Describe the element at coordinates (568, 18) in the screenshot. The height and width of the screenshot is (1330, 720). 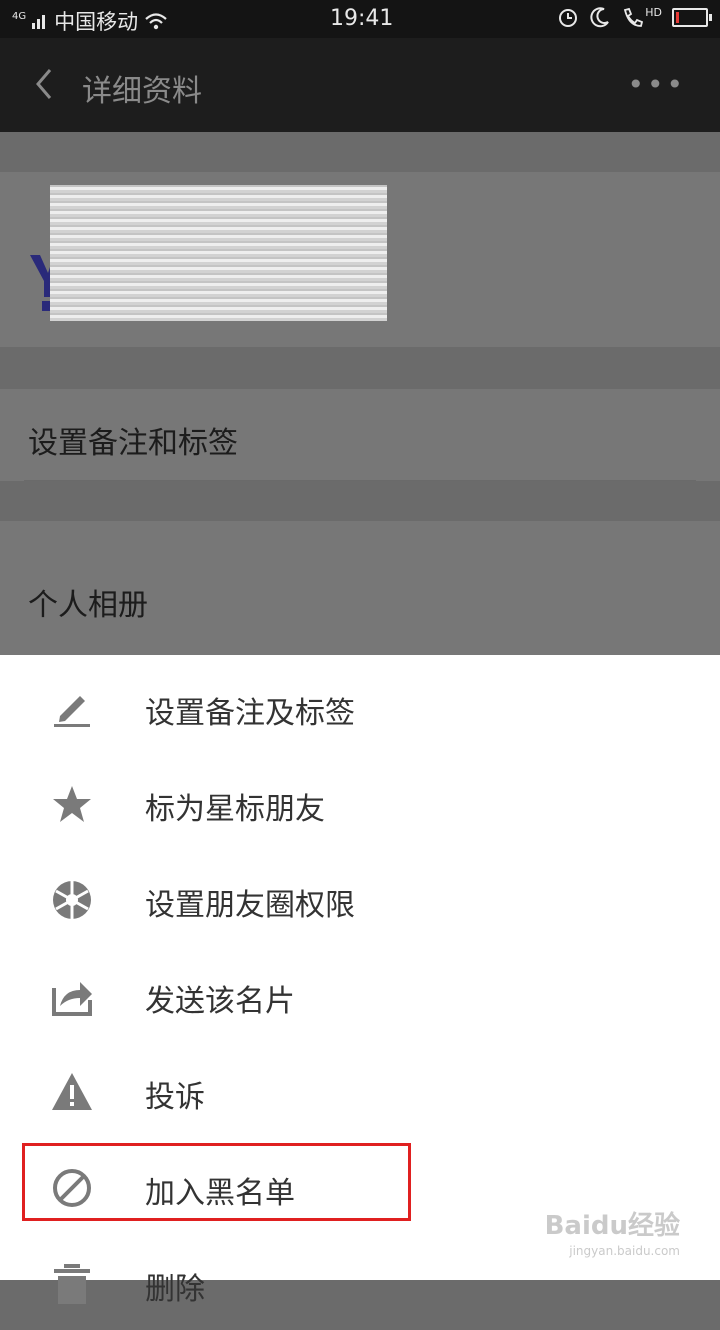
I see `alarm-icon` at that location.